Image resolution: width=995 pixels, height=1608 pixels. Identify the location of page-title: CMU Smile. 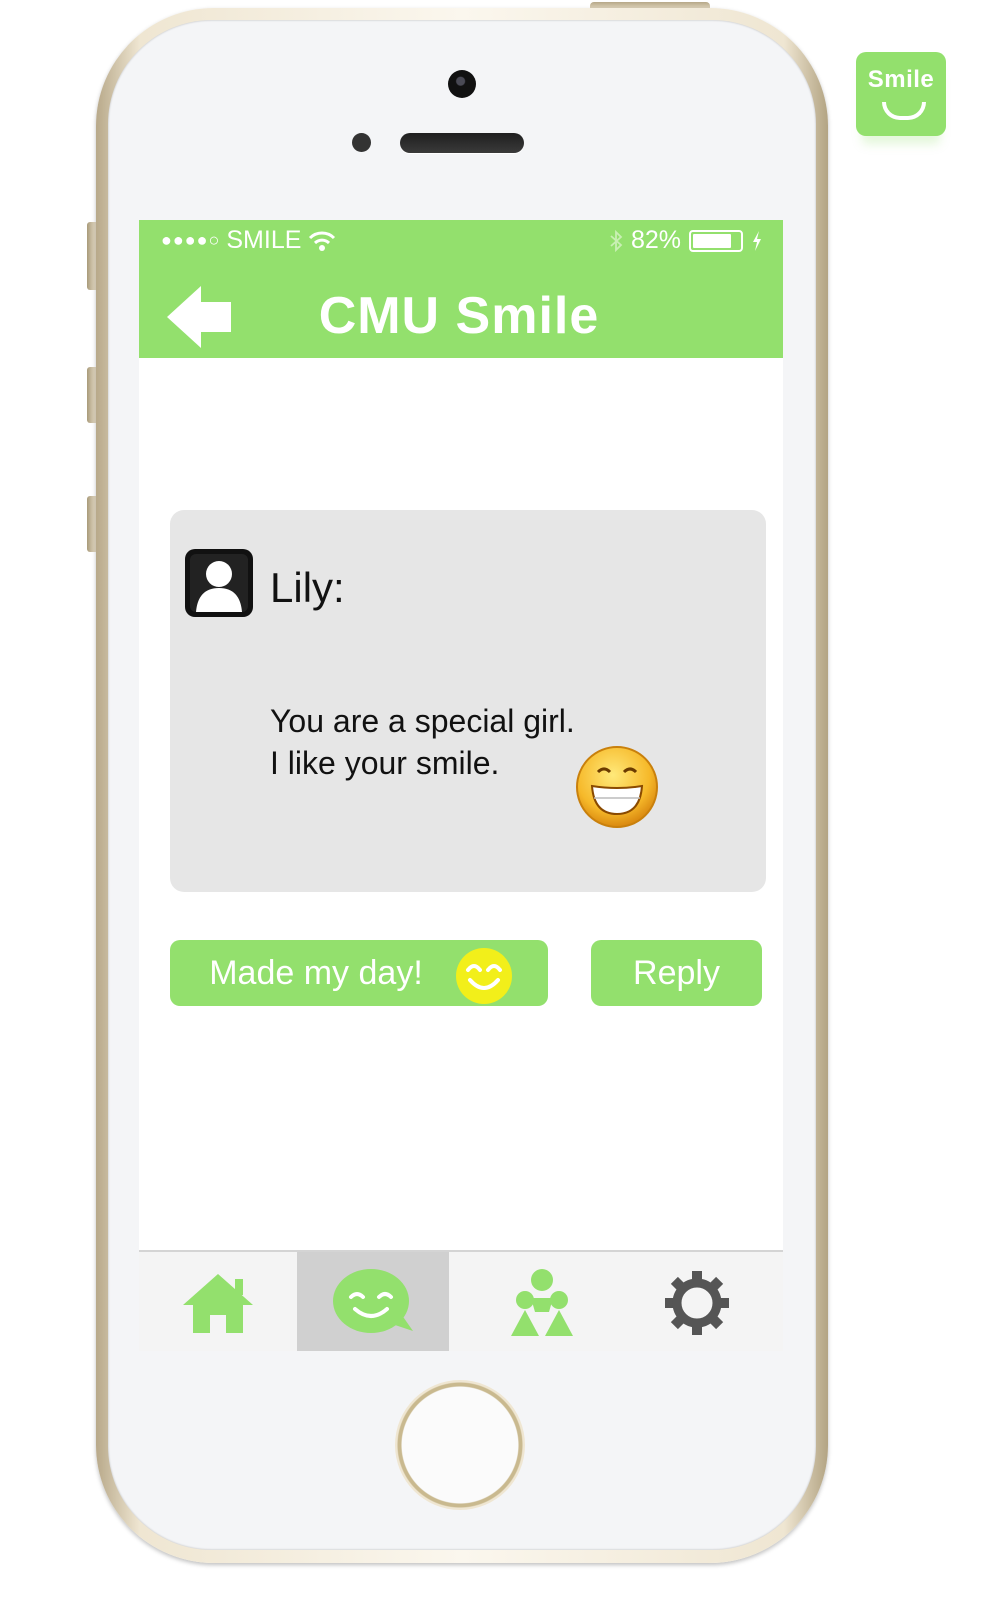
(459, 316).